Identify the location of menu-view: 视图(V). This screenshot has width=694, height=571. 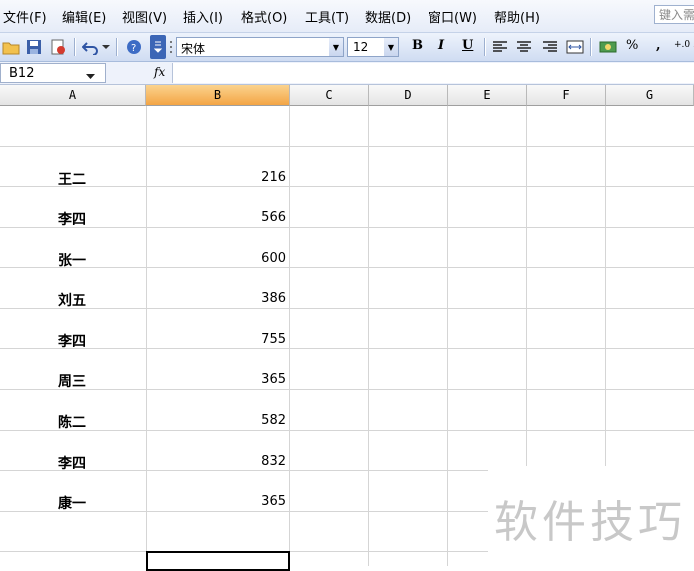
(144, 16).